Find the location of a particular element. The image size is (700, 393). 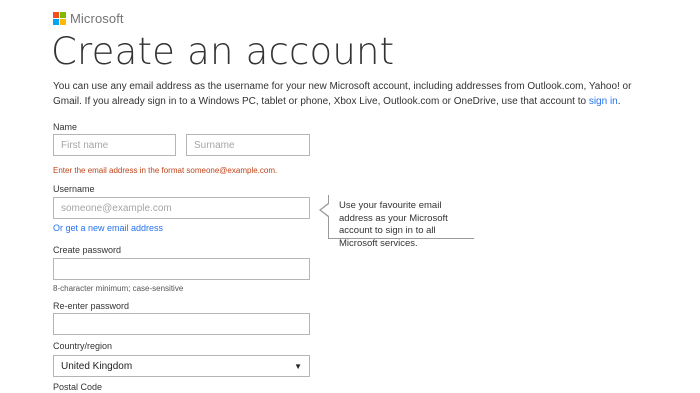

country-value: United Kingdom is located at coordinates (97, 366).